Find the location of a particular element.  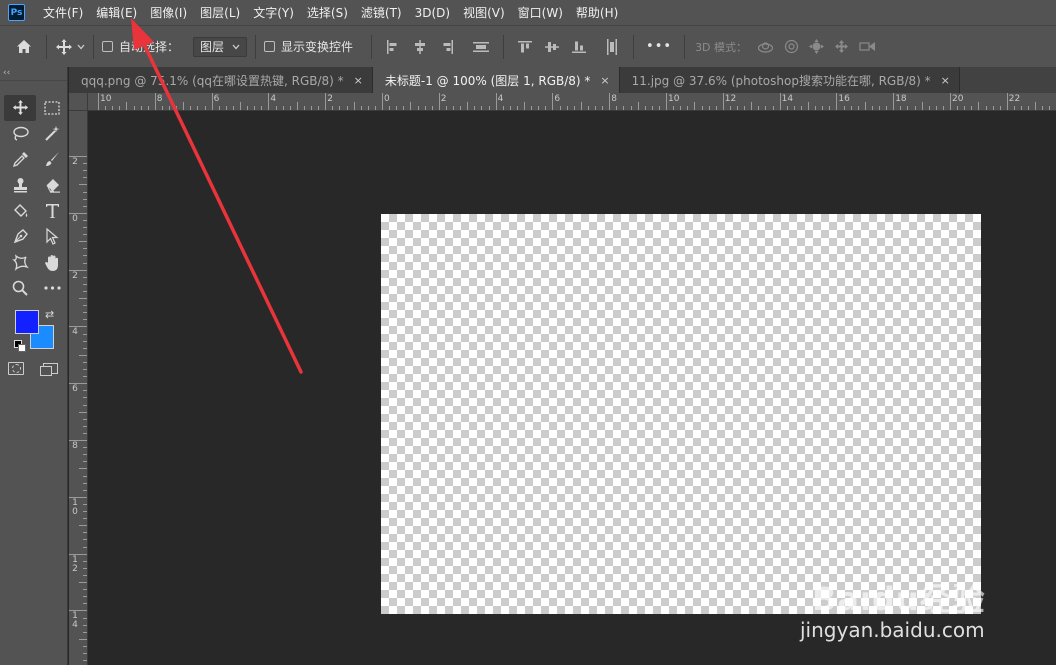

auto-select-checkbox is located at coordinates (107, 46).